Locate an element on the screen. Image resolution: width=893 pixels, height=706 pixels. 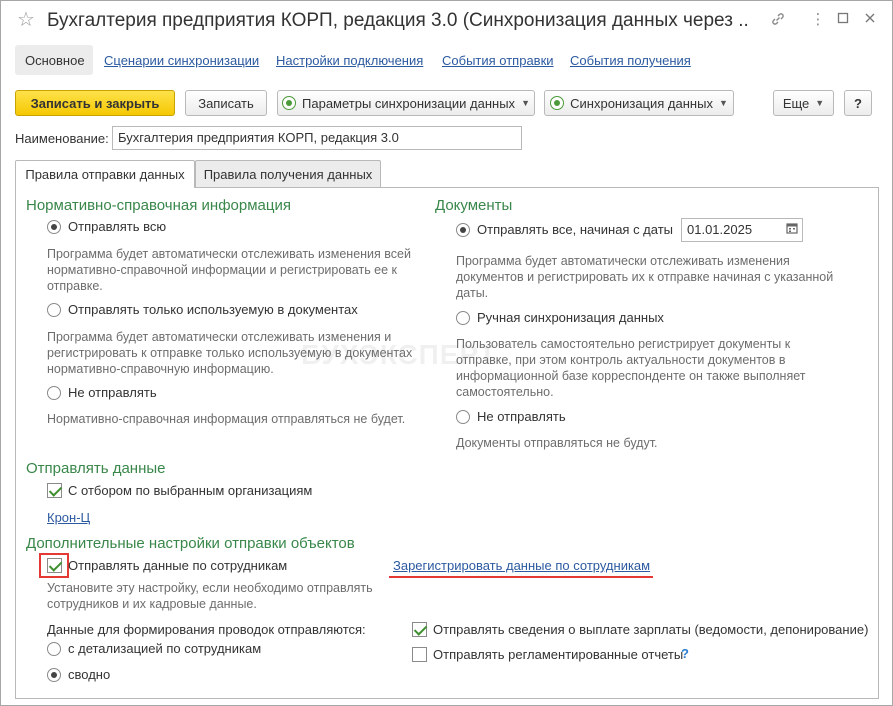
reports-checkbox is located at coordinates (419, 654).